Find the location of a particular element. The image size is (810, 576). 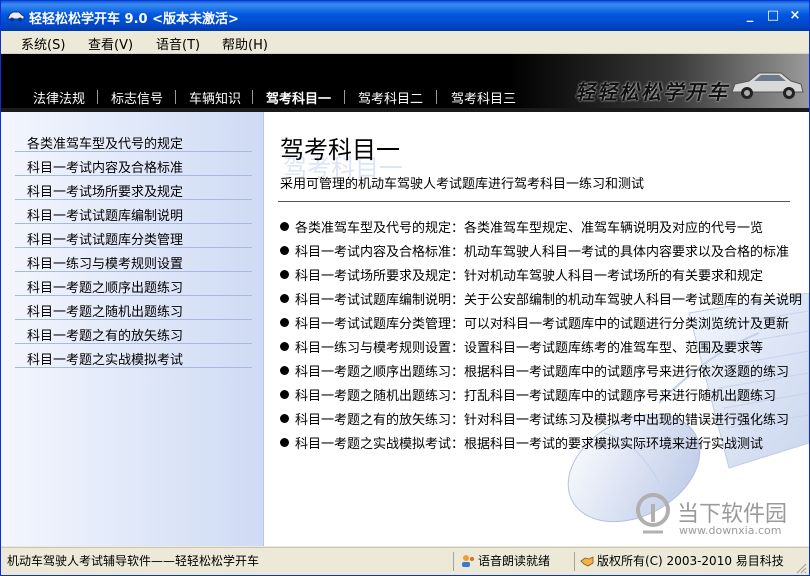

sidebar-item-label: 科目一考题之随机出题练习 is located at coordinates (105, 312).